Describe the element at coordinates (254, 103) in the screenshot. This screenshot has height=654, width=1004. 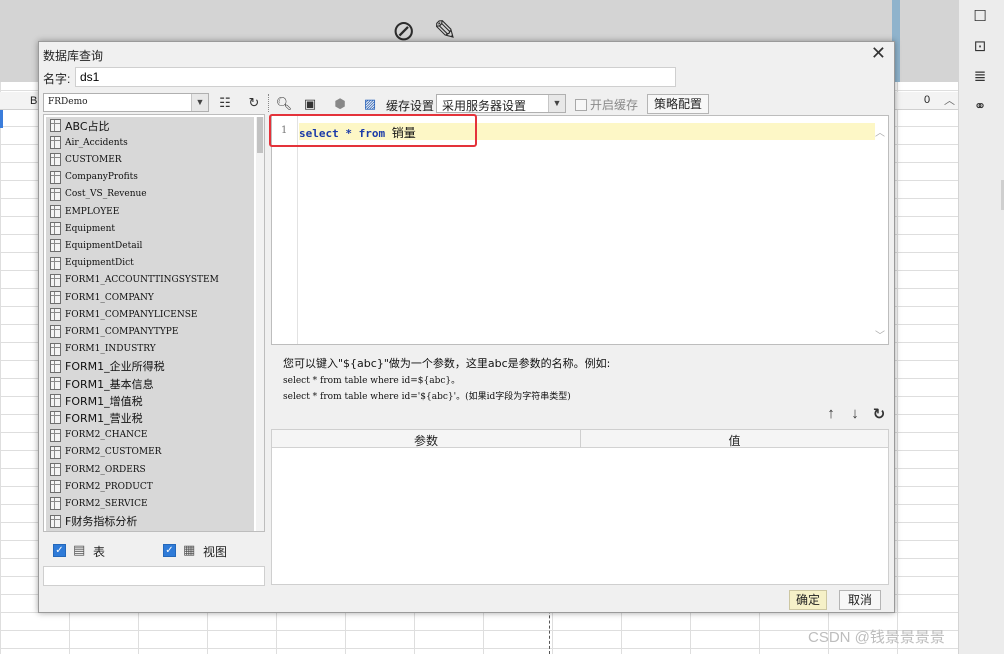
I see `refresh-icon: ↻` at that location.